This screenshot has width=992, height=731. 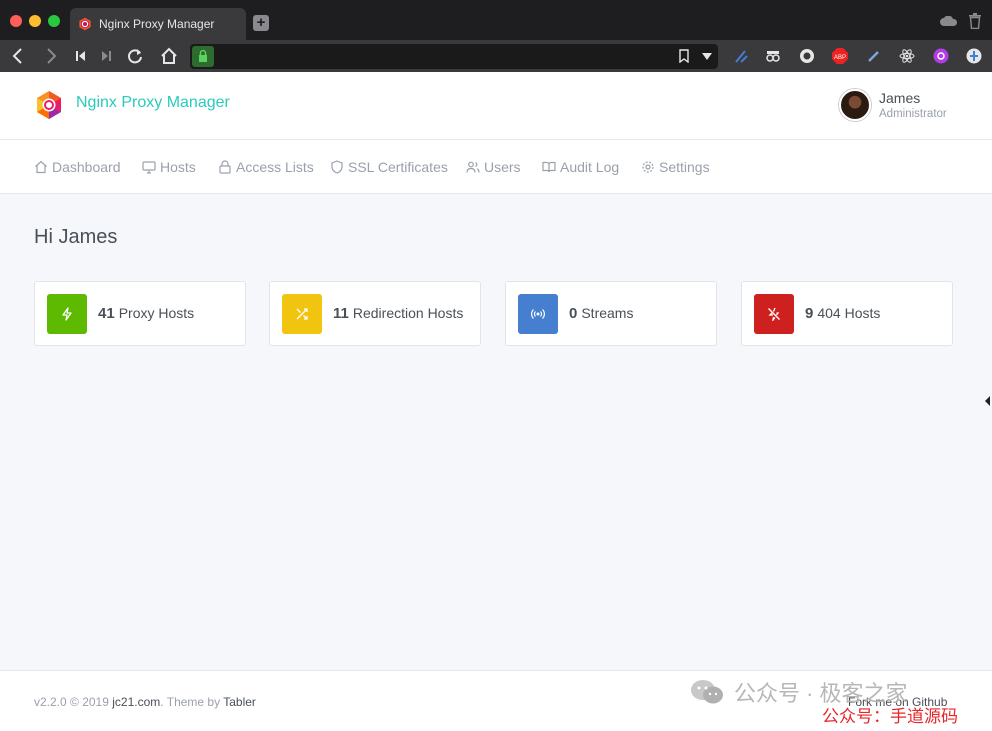 I want to click on app-header: Nginx Proxy Manager James Administrator, so click(x=496, y=106).